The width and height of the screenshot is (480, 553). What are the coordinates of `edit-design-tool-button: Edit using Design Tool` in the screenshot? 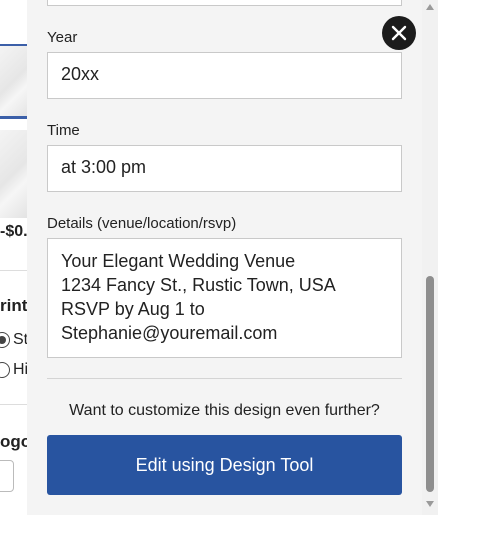 It's located at (224, 465).